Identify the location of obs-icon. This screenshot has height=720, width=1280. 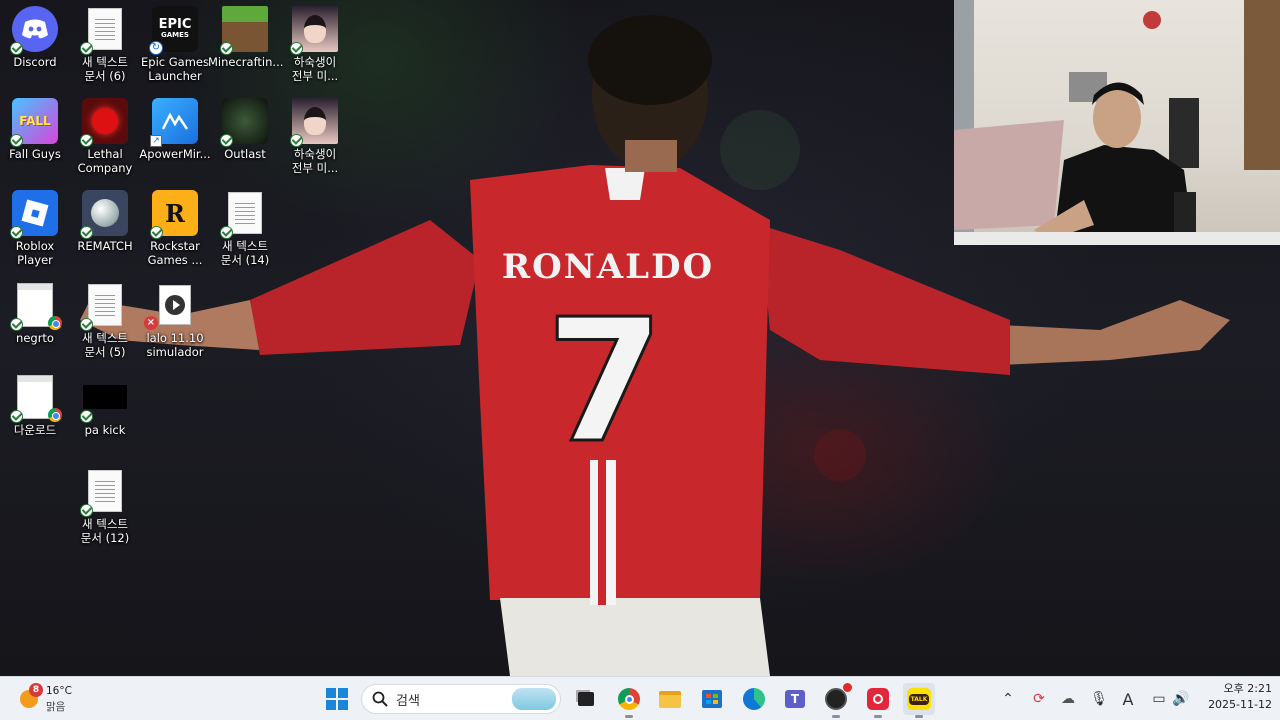
(838, 696).